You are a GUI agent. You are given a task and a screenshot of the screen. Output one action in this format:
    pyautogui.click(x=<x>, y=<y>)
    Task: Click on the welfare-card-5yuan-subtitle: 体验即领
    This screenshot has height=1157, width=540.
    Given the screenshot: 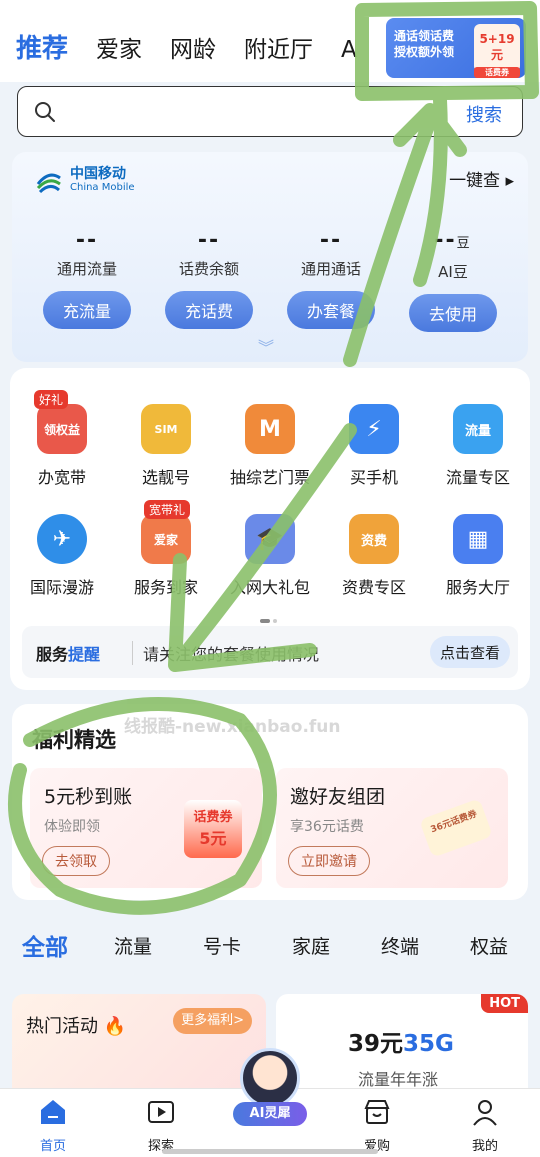 What is the action you would take?
    pyautogui.click(x=72, y=827)
    